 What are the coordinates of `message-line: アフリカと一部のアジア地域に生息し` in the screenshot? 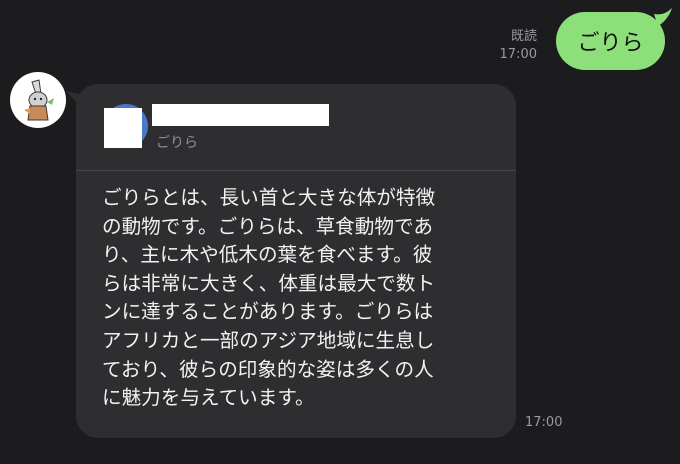 It's located at (268, 340).